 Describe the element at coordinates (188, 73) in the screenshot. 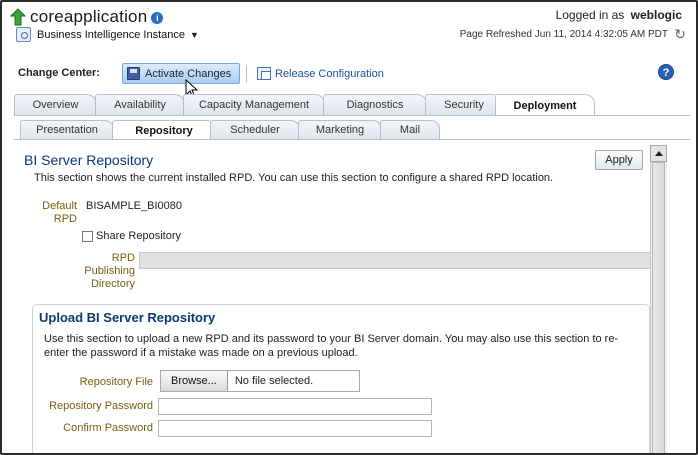

I see `activate-changes-label: Activate Changes` at that location.